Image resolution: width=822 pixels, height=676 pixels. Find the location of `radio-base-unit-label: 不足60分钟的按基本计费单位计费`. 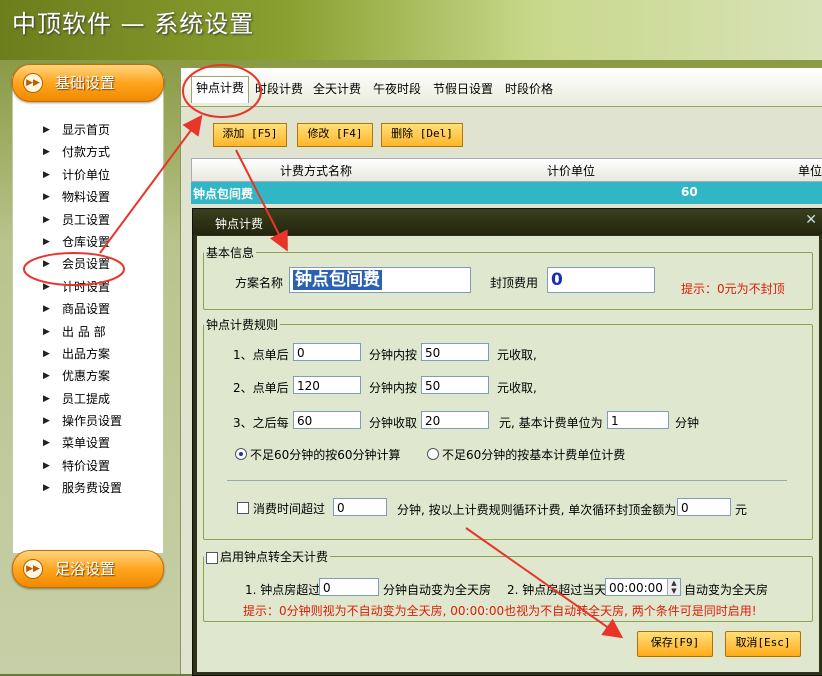

radio-base-unit-label: 不足60分钟的按基本计费单位计费 is located at coordinates (533, 454).